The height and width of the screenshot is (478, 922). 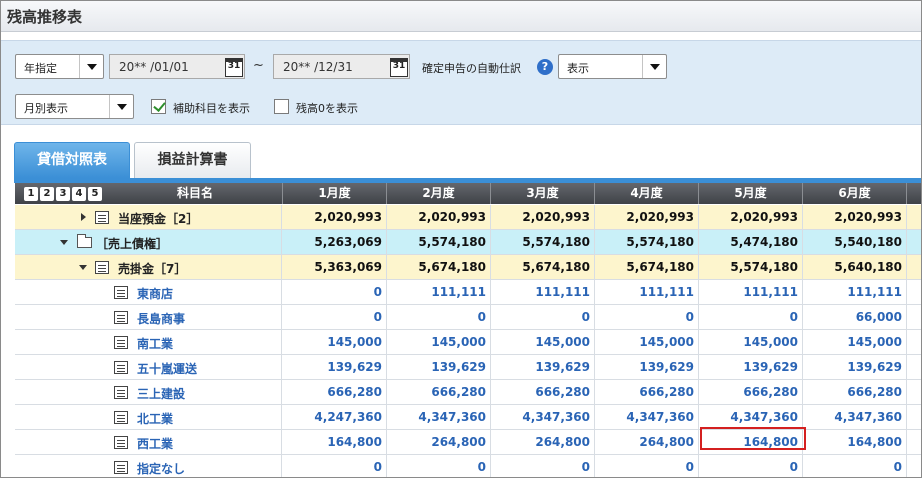 I want to click on period-type-select: 年指定, so click(x=59, y=66).